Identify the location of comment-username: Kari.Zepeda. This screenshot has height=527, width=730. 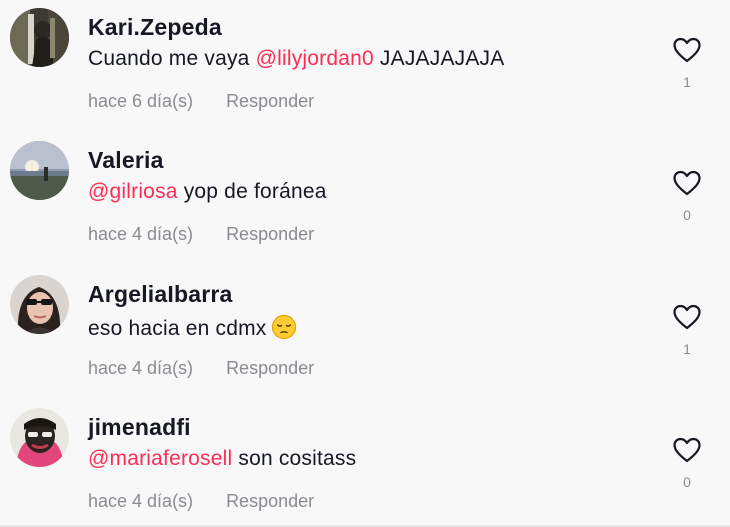
(155, 27).